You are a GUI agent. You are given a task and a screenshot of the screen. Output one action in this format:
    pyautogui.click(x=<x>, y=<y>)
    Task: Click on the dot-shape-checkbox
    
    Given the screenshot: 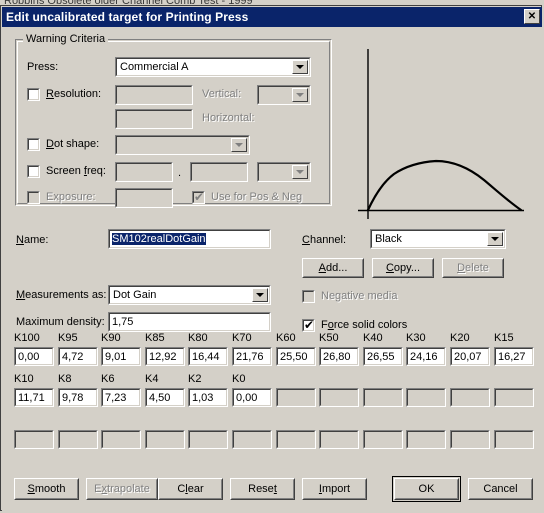 What is the action you would take?
    pyautogui.click(x=33, y=144)
    